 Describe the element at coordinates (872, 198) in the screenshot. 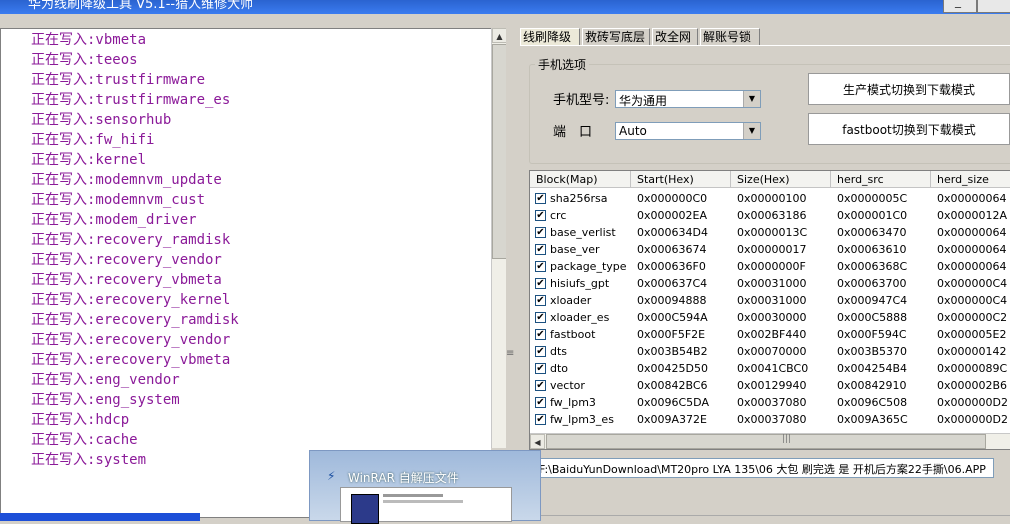

I see `table-cell: 0x0000005C` at that location.